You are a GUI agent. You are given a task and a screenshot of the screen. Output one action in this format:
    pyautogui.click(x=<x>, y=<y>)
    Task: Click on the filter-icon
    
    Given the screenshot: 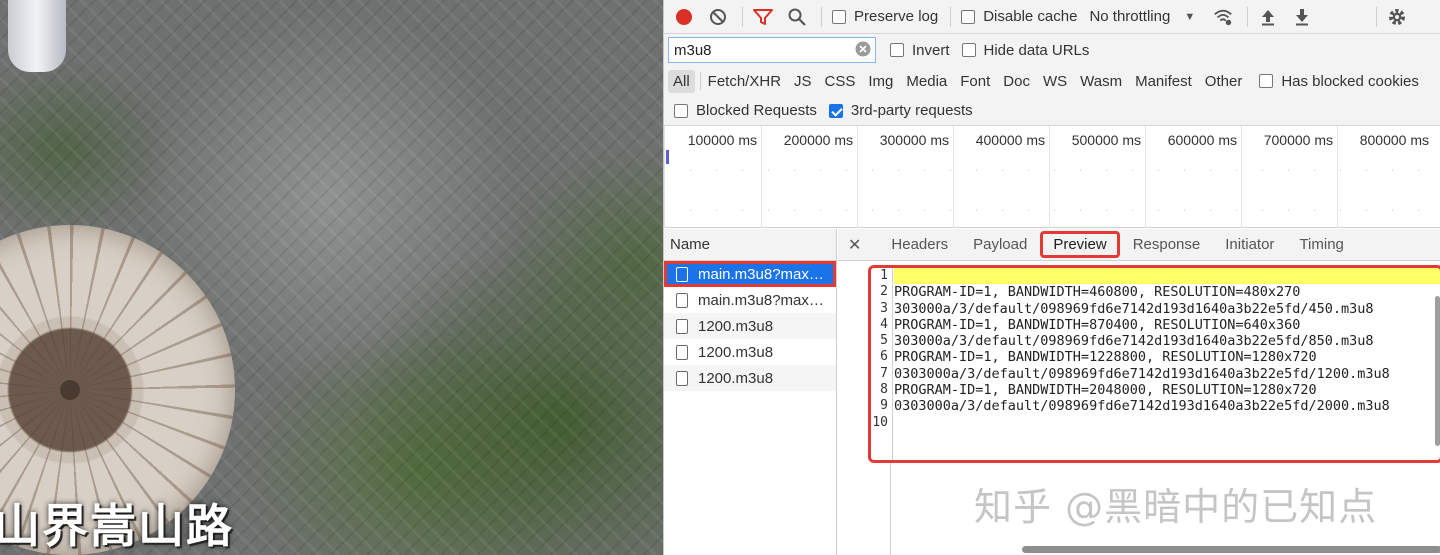 What is the action you would take?
    pyautogui.click(x=763, y=17)
    